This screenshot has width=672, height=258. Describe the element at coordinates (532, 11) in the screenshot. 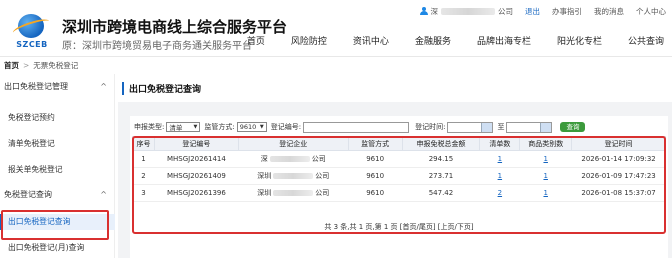

I see `logout-link: 退出` at that location.